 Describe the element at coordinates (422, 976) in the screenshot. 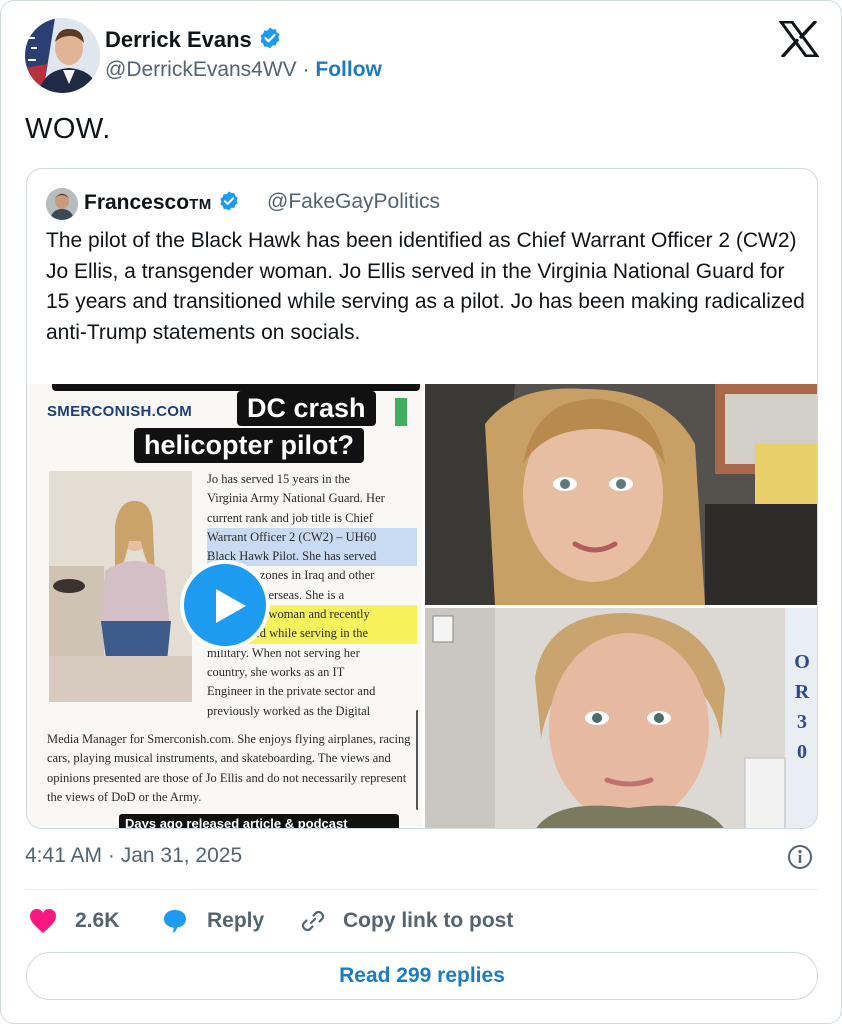

I see `read-replies-button: Read 299 replies` at that location.